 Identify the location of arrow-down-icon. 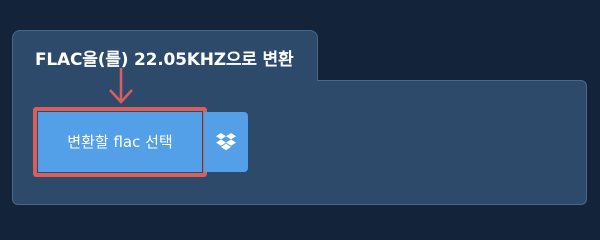
(121, 86).